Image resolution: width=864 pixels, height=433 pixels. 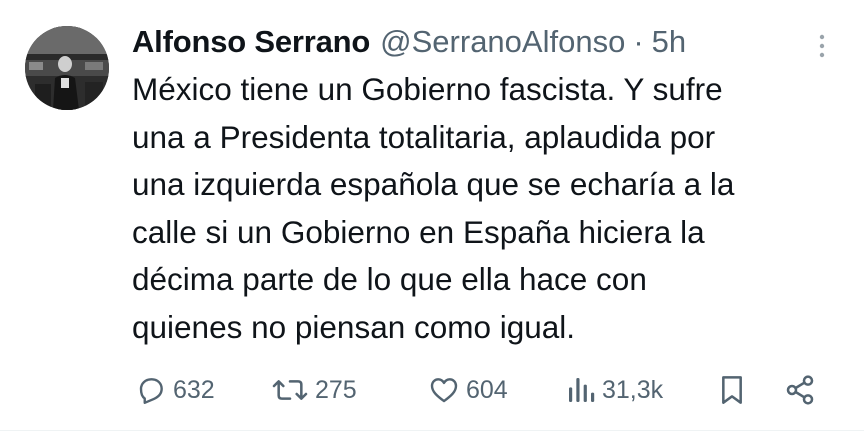 I want to click on like-button: 604, so click(x=468, y=390).